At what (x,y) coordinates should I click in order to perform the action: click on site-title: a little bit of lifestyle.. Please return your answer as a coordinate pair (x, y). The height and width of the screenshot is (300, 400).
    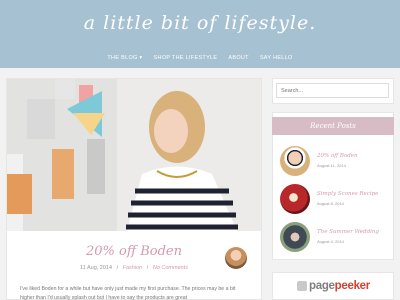
    Looking at the image, I should click on (200, 23).